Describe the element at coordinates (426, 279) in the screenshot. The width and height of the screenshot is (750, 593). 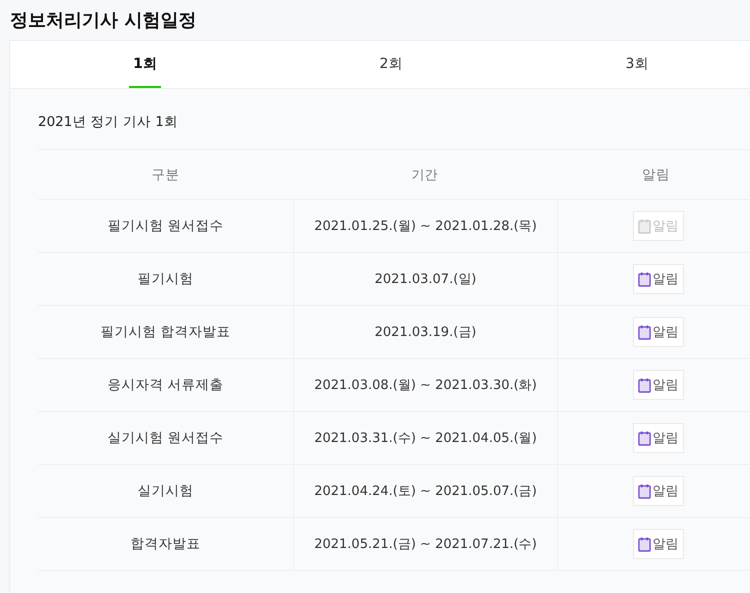
I see `table-cell: 2021.03.07.(일)` at that location.